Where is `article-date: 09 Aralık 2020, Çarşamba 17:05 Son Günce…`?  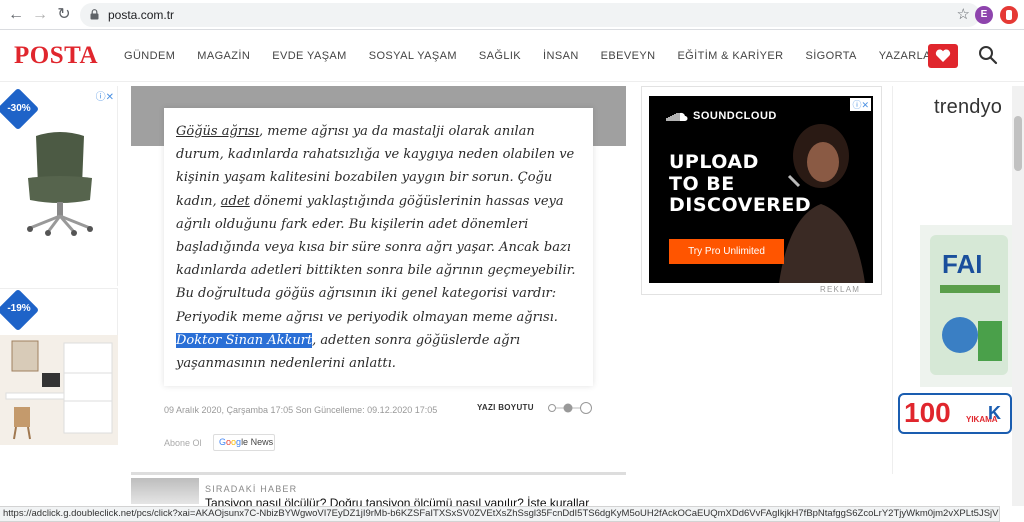
article-date: 09 Aralık 2020, Çarşamba 17:05 Son Günce… is located at coordinates (309, 410).